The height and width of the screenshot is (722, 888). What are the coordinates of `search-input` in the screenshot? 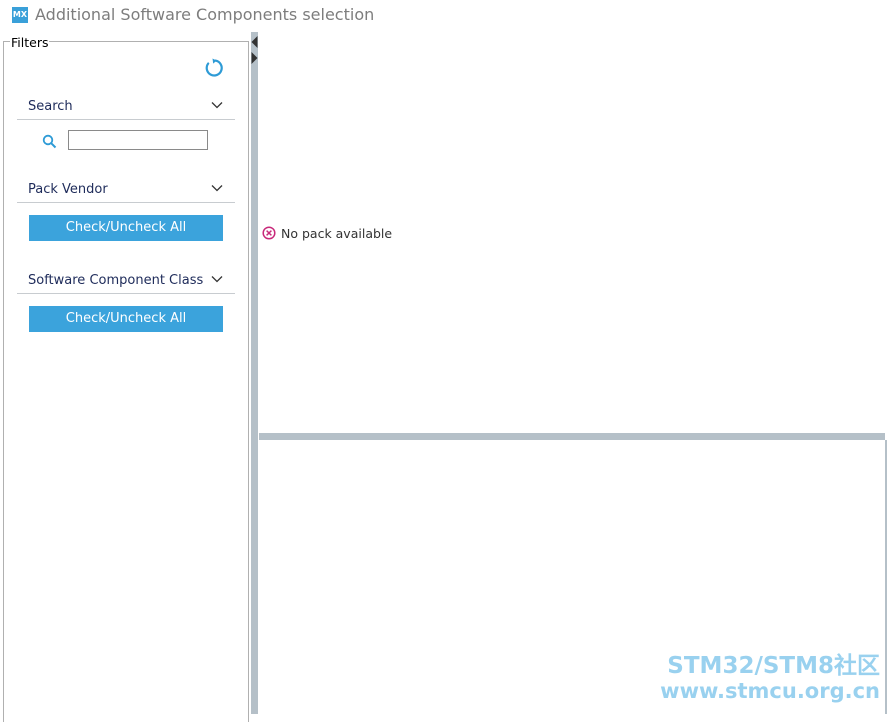 It's located at (138, 140).